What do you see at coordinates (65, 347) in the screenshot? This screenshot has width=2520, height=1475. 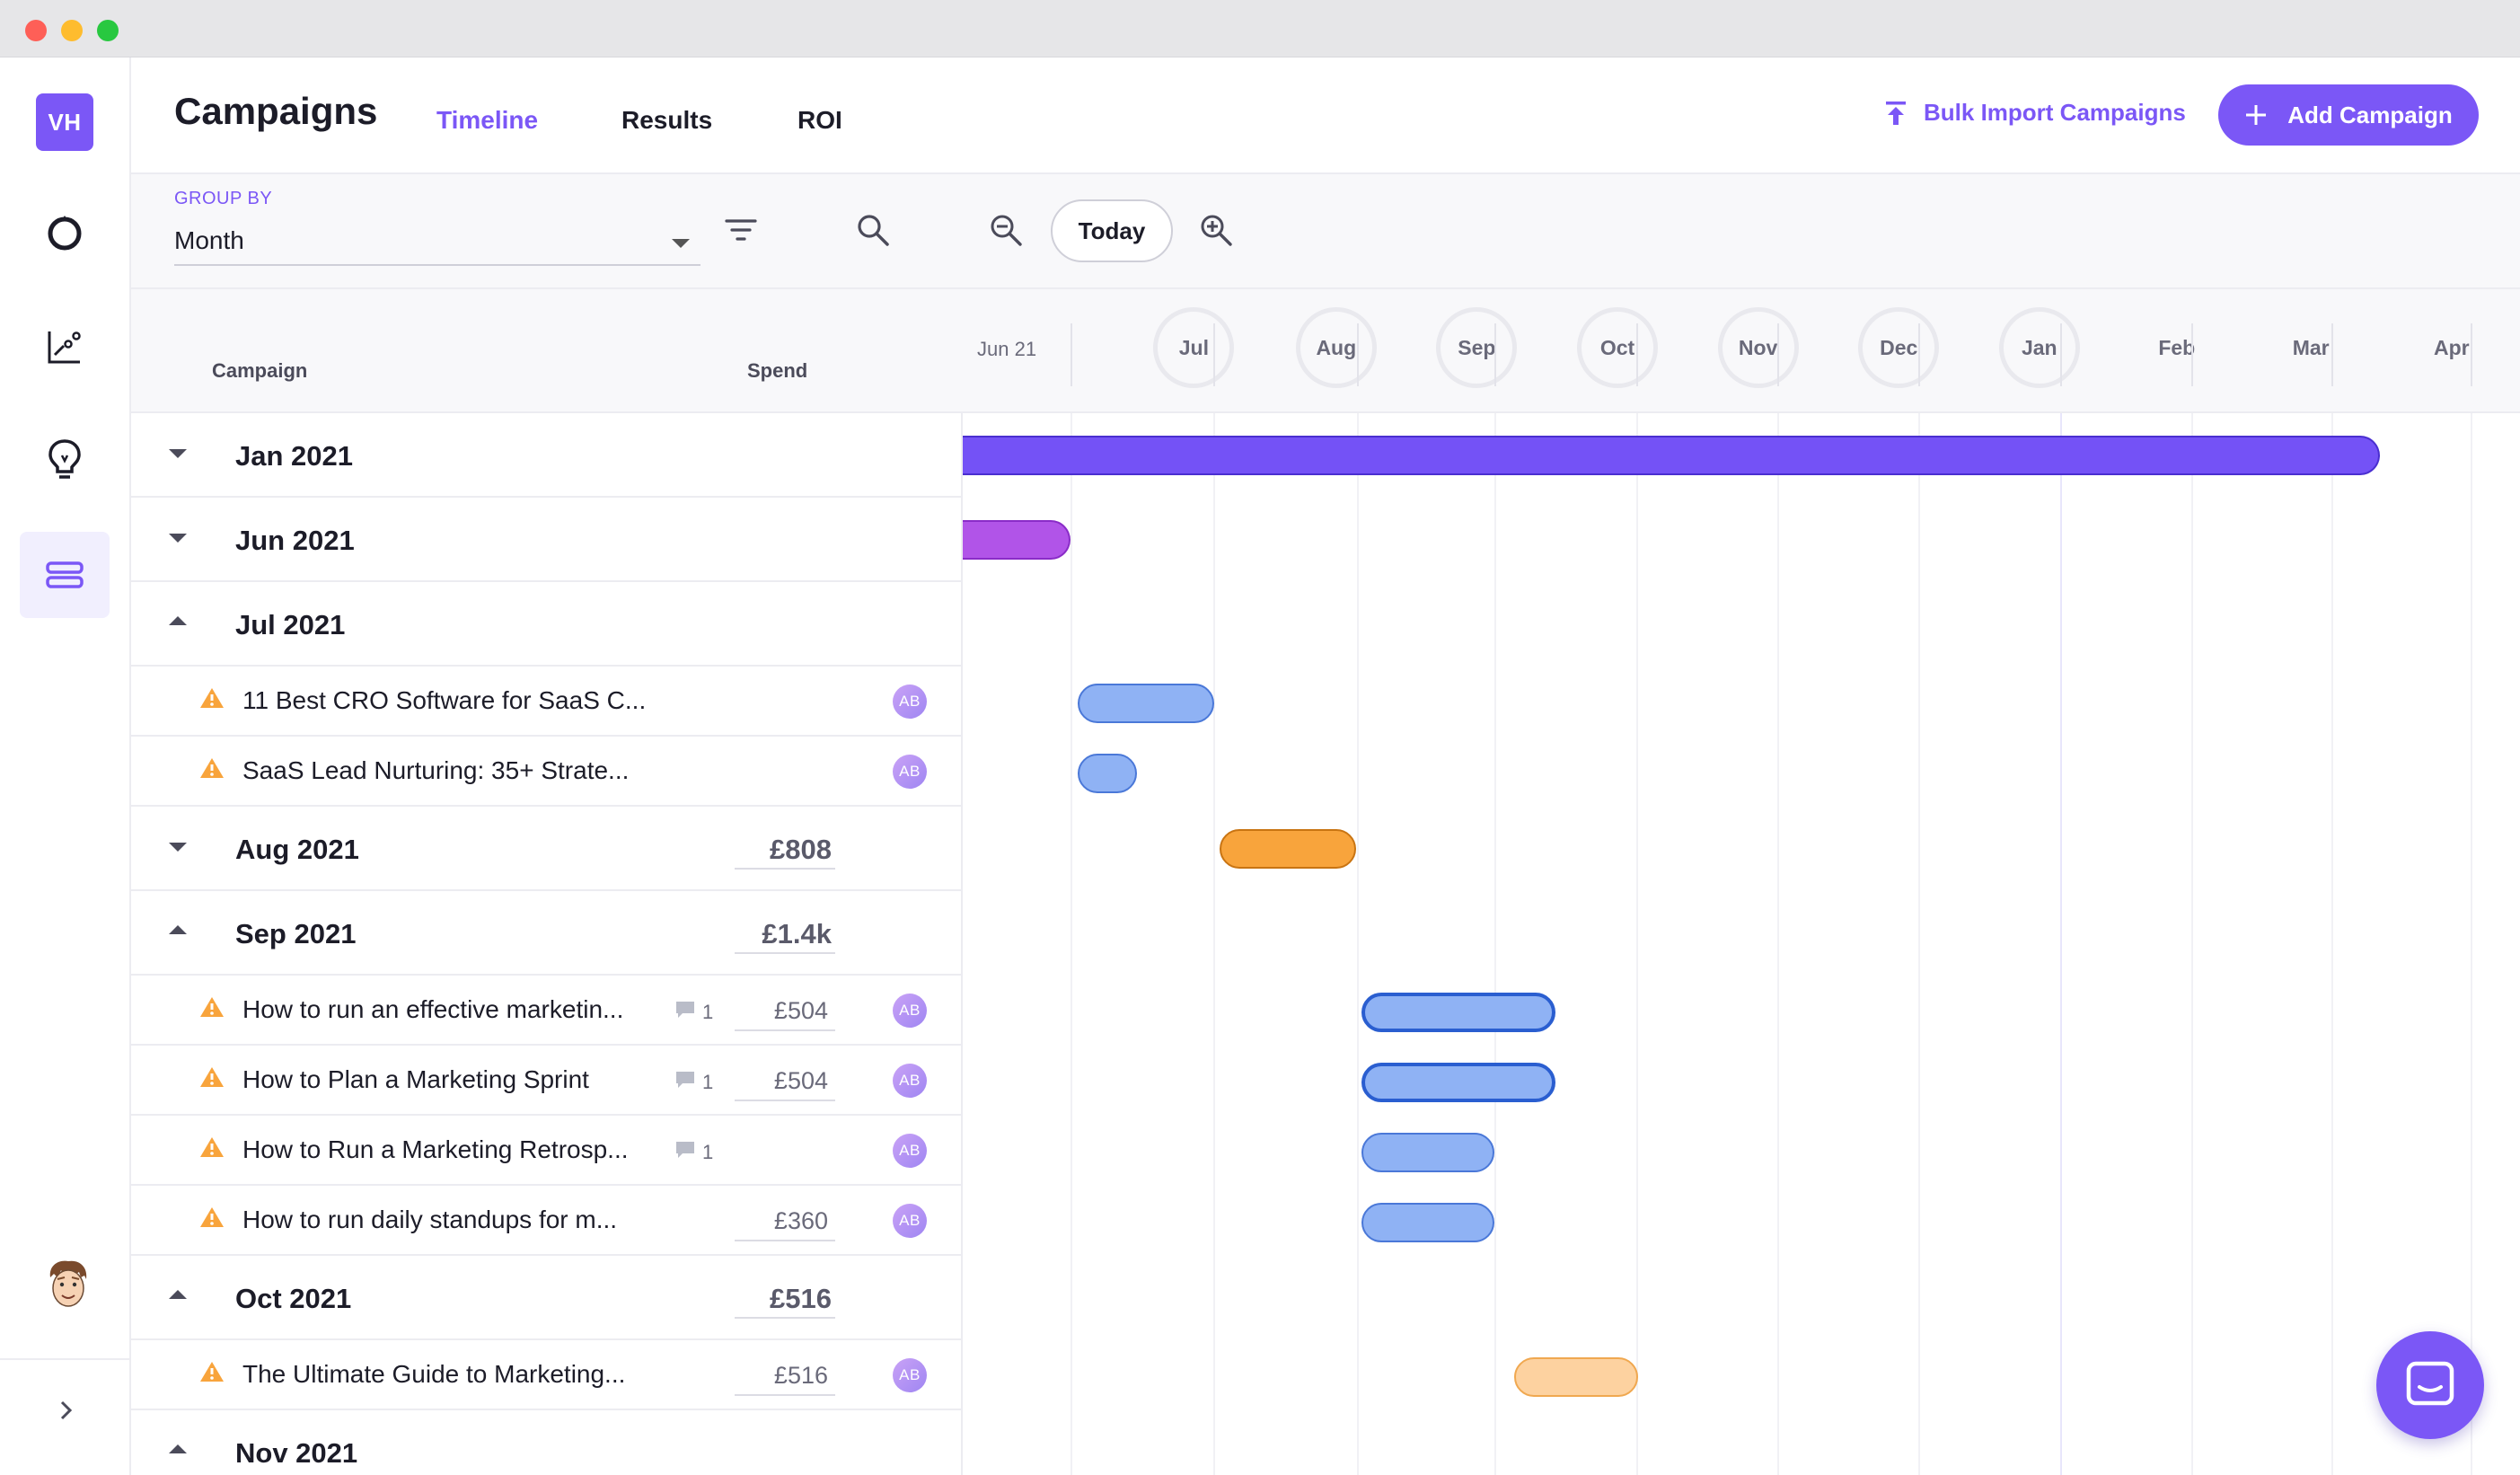 I see `sidebar-item-analytics` at bounding box center [65, 347].